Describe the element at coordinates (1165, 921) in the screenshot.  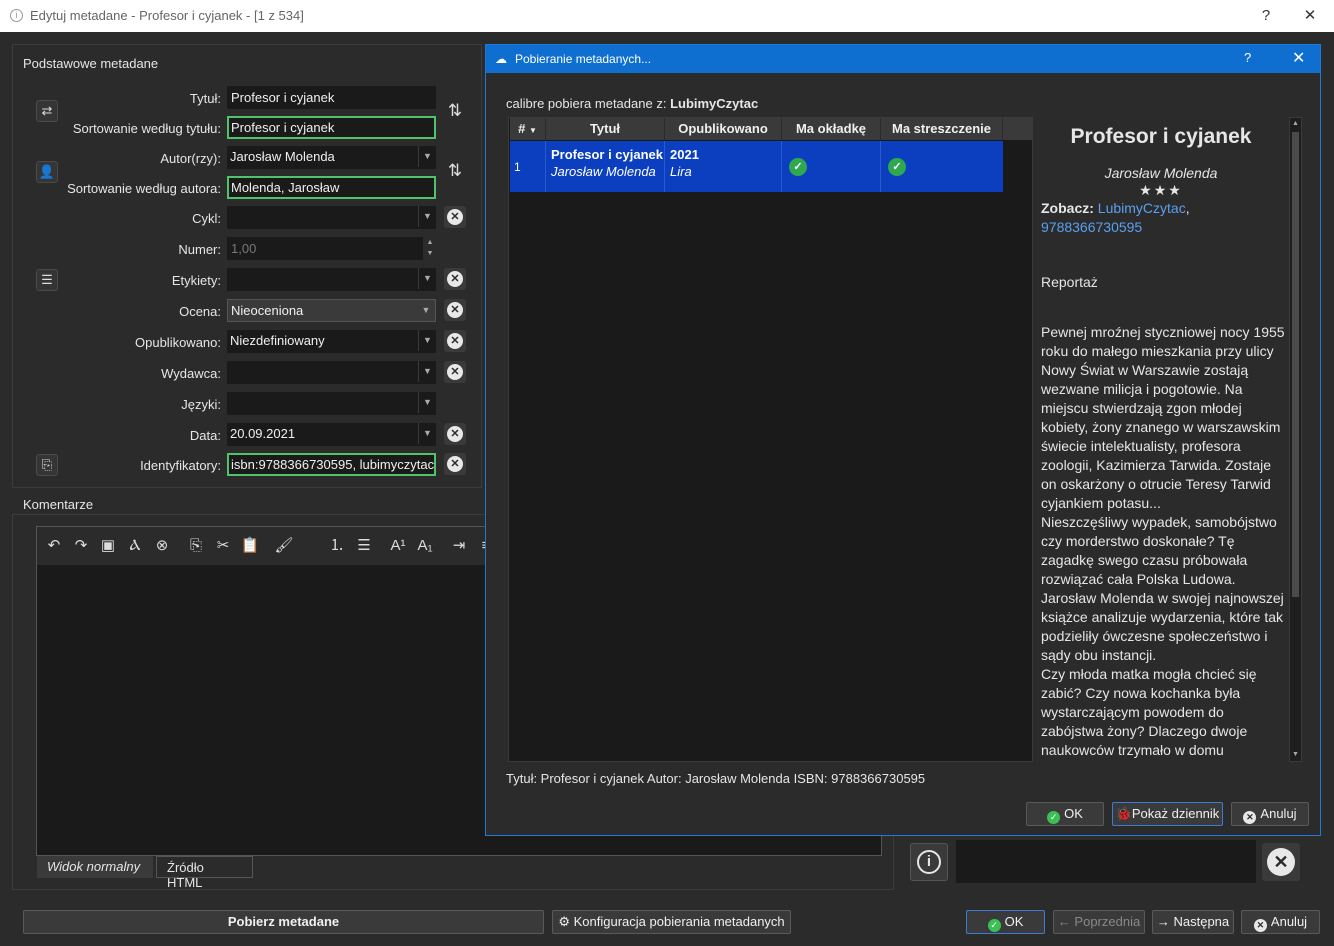
I see `arrow-right-icon: →` at that location.